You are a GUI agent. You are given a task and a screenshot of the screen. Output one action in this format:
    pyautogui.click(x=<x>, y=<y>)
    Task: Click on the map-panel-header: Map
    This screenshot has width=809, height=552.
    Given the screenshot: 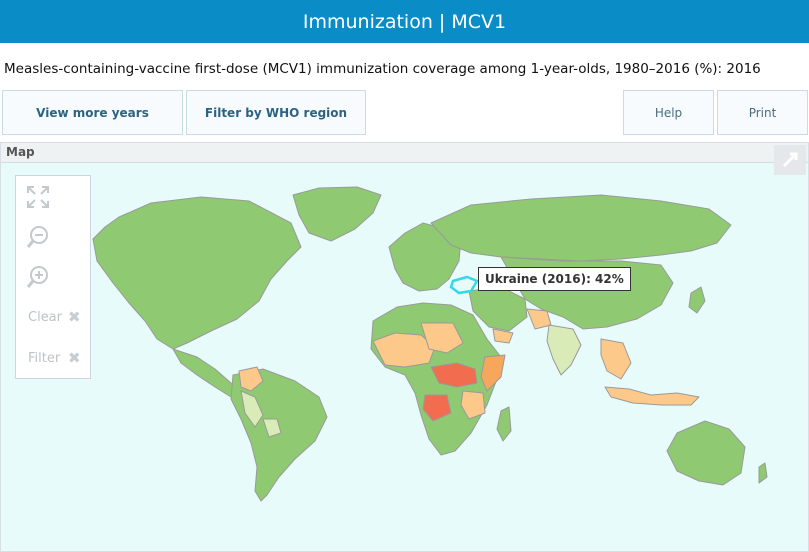 What is the action you would take?
    pyautogui.click(x=404, y=153)
    